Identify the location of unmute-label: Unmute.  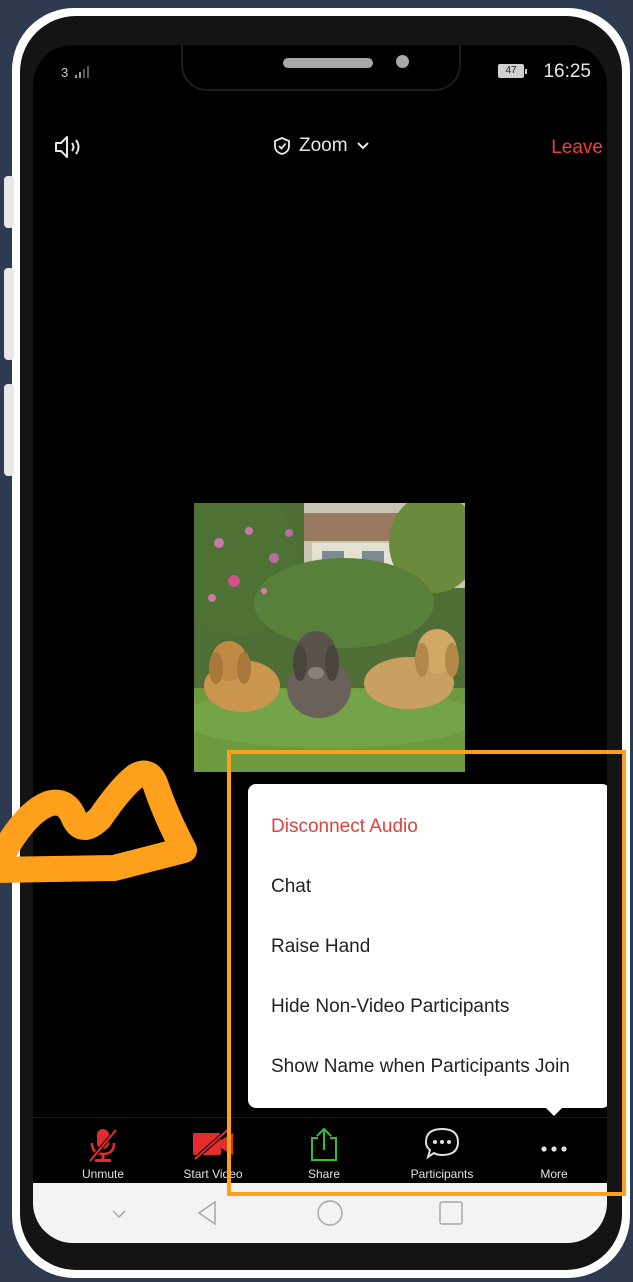
(103, 1174).